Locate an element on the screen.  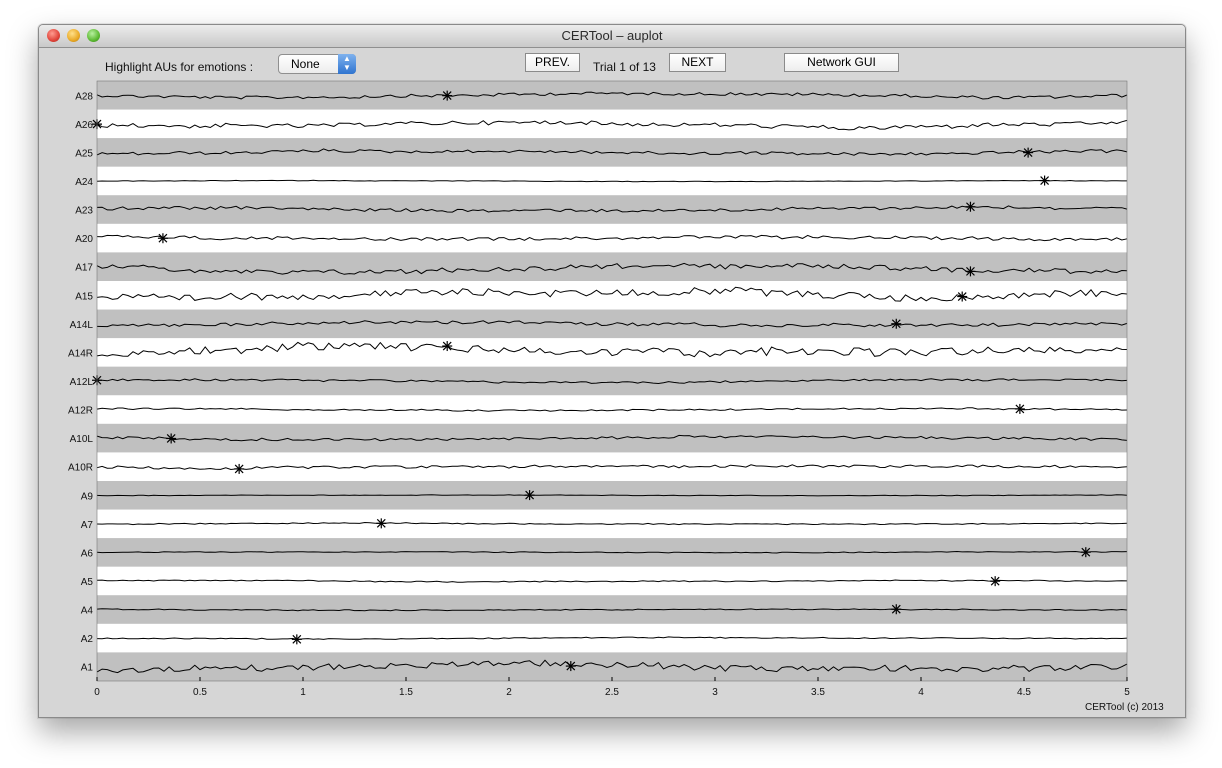
au-label: A25 is located at coordinates (84, 153).